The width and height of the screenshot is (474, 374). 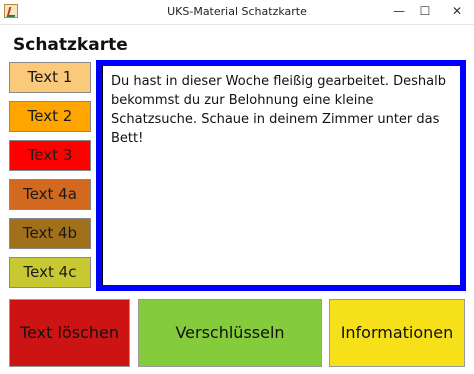 I want to click on text-2-button: Text 2, so click(x=50, y=116).